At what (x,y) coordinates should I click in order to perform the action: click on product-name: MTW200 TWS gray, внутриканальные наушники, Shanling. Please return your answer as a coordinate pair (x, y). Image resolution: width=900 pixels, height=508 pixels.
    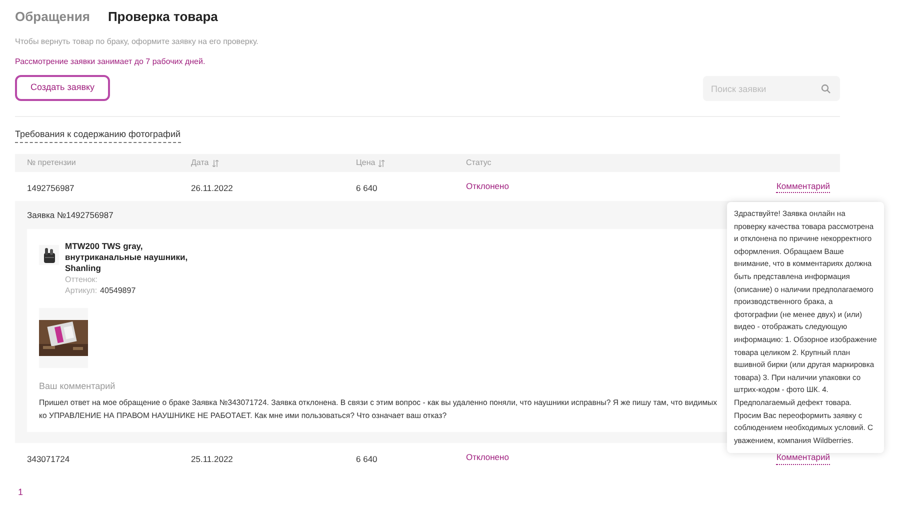
    Looking at the image, I should click on (127, 257).